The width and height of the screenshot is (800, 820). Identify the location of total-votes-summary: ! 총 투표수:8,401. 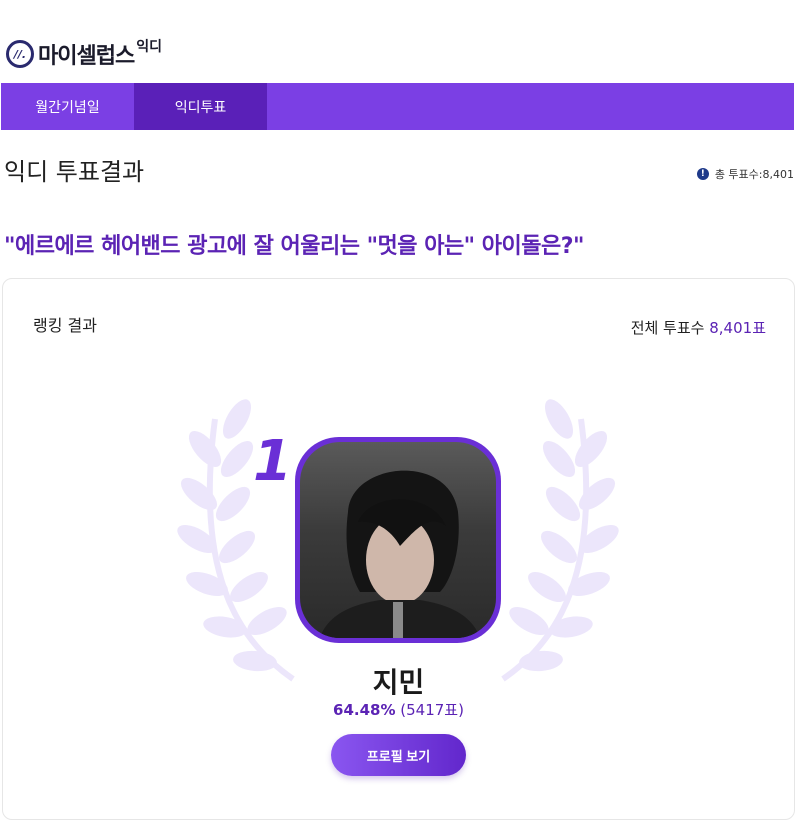
(745, 174).